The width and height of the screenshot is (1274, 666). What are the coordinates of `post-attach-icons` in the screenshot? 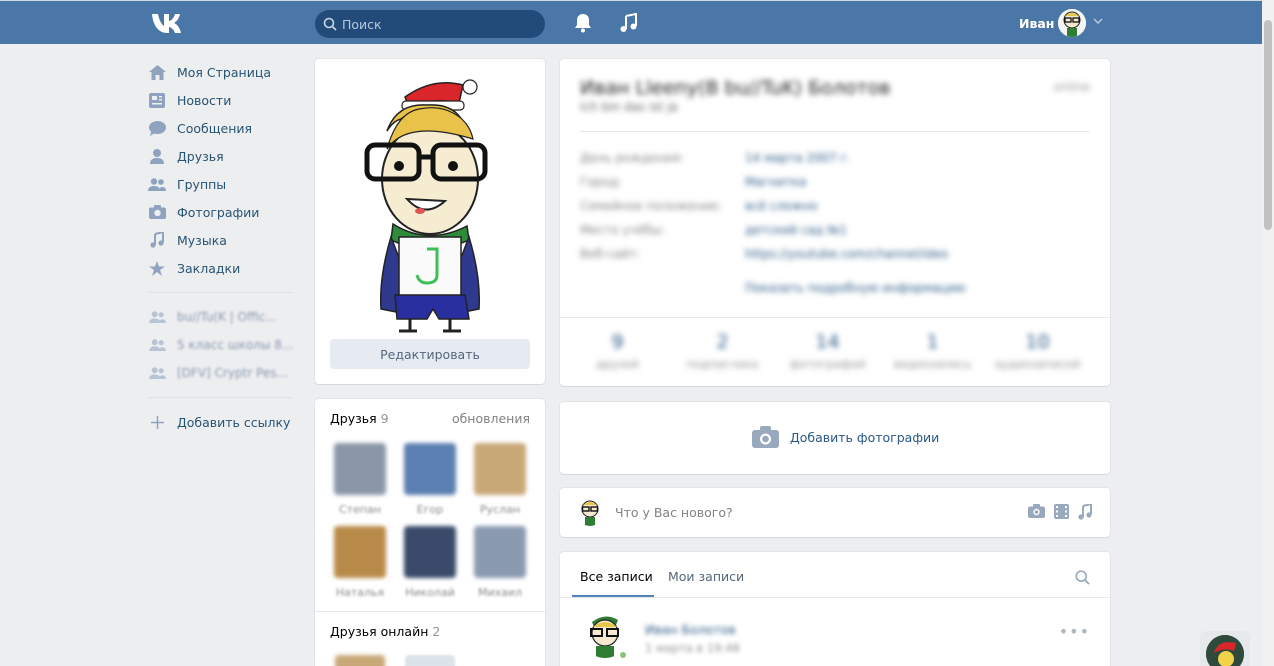 It's located at (1060, 512).